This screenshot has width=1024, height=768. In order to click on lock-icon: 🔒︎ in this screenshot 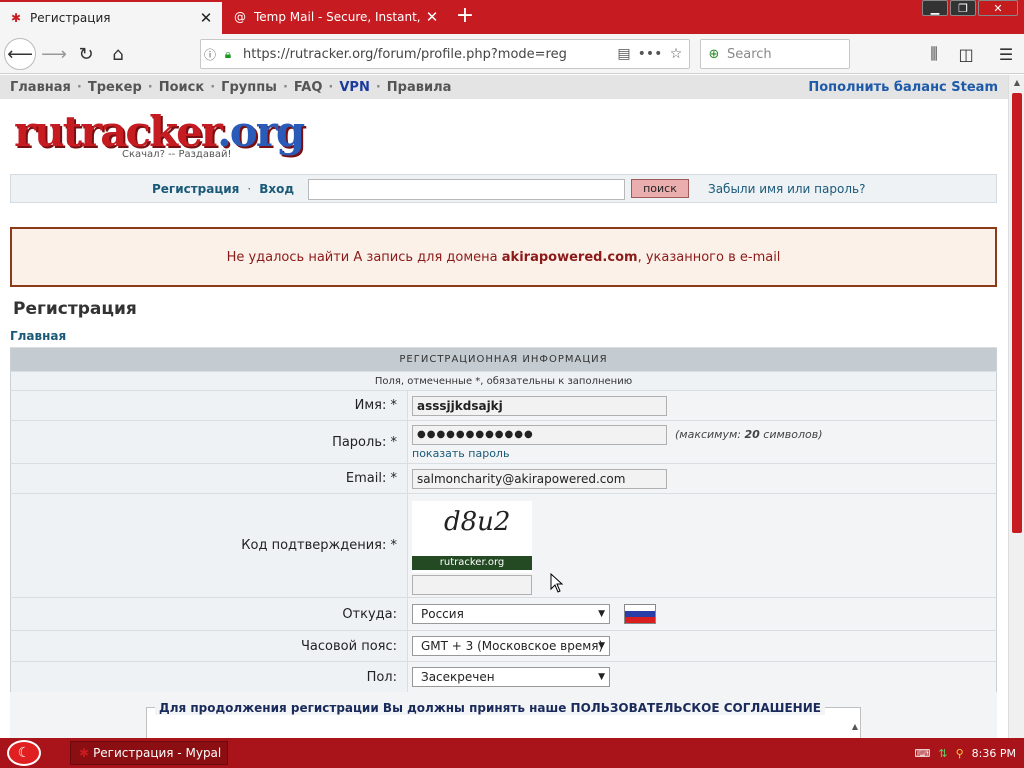, I will do `click(228, 53)`.